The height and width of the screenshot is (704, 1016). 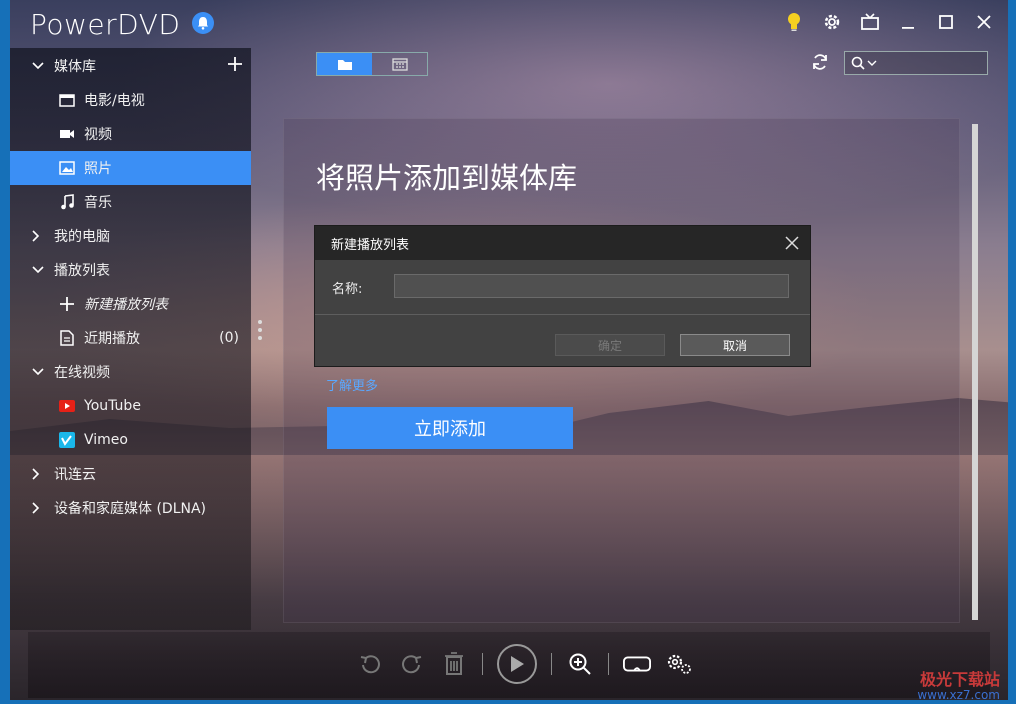 What do you see at coordinates (916, 63) in the screenshot?
I see `search-input` at bounding box center [916, 63].